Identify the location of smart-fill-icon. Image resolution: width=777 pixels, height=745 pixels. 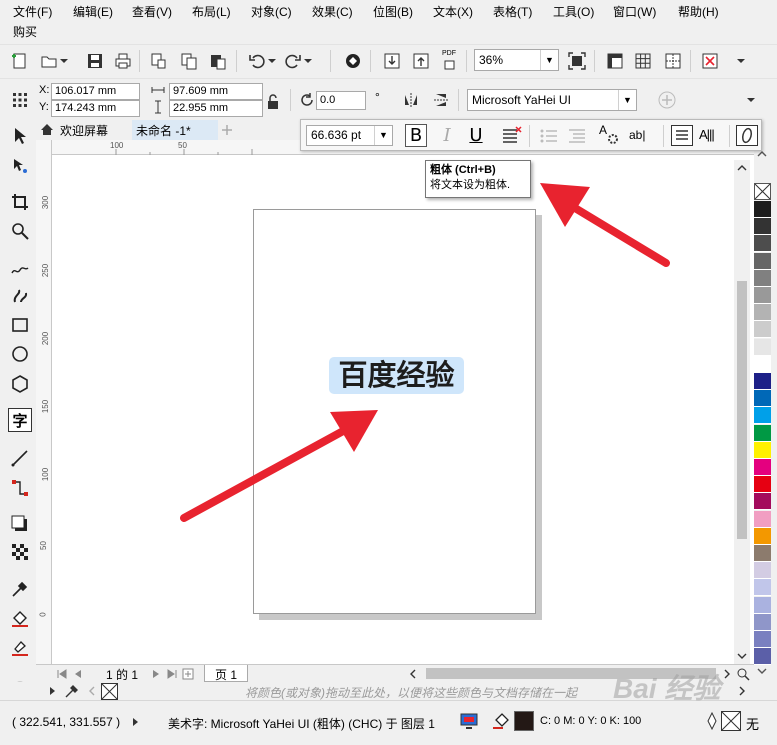
(20, 648).